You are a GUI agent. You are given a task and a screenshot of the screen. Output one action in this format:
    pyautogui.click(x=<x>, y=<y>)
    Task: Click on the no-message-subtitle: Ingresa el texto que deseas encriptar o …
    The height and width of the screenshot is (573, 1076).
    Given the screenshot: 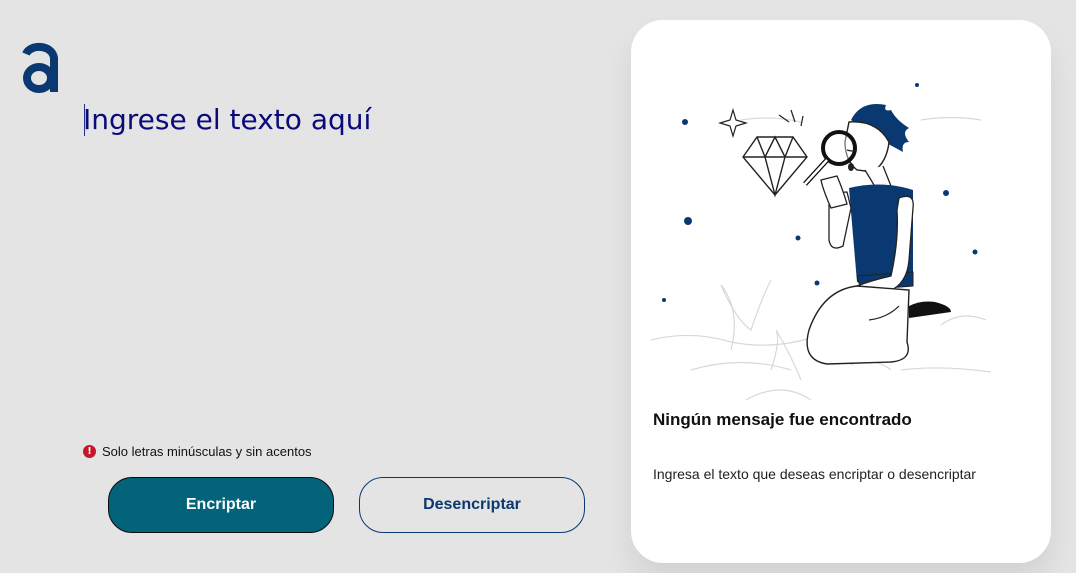 What is the action you would take?
    pyautogui.click(x=814, y=474)
    